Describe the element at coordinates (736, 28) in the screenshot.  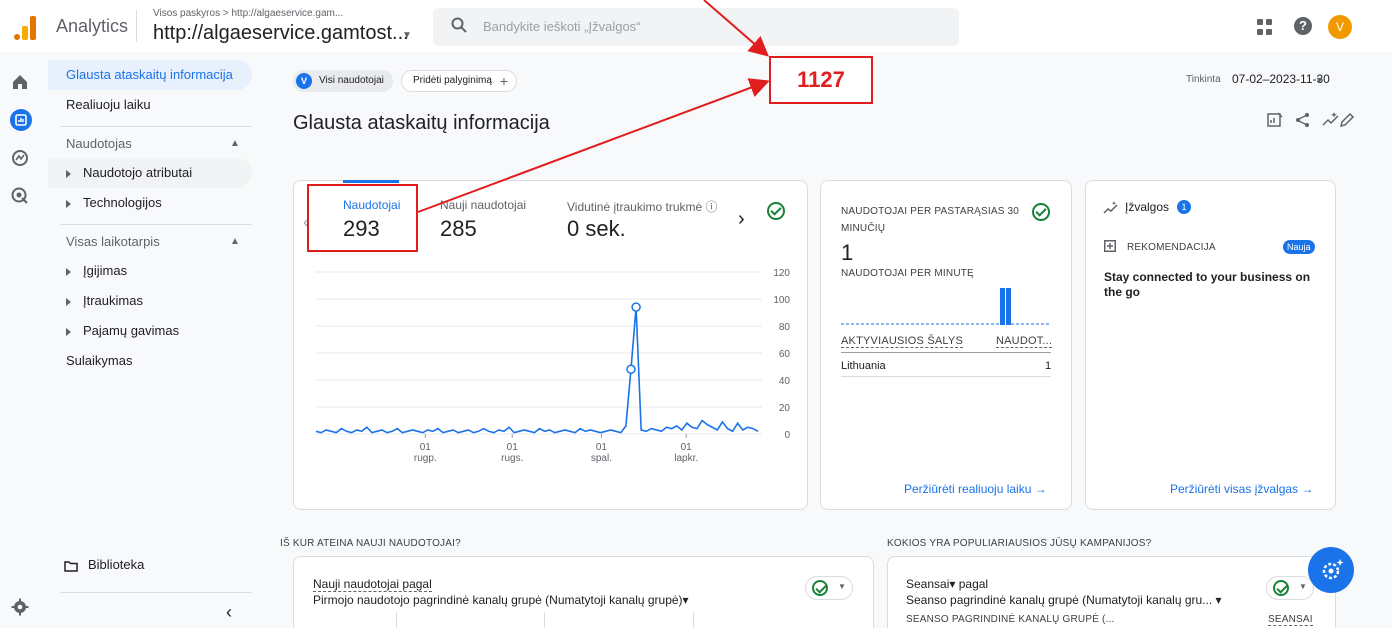
I see `arrow-from-top` at that location.